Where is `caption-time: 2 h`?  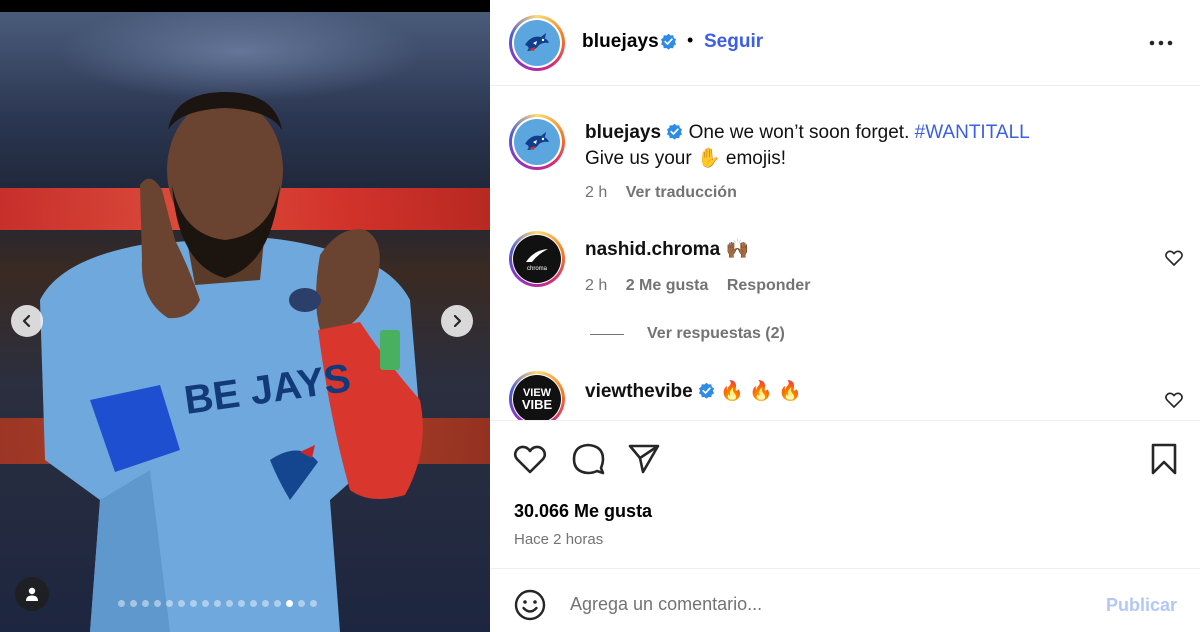 caption-time: 2 h is located at coordinates (596, 192).